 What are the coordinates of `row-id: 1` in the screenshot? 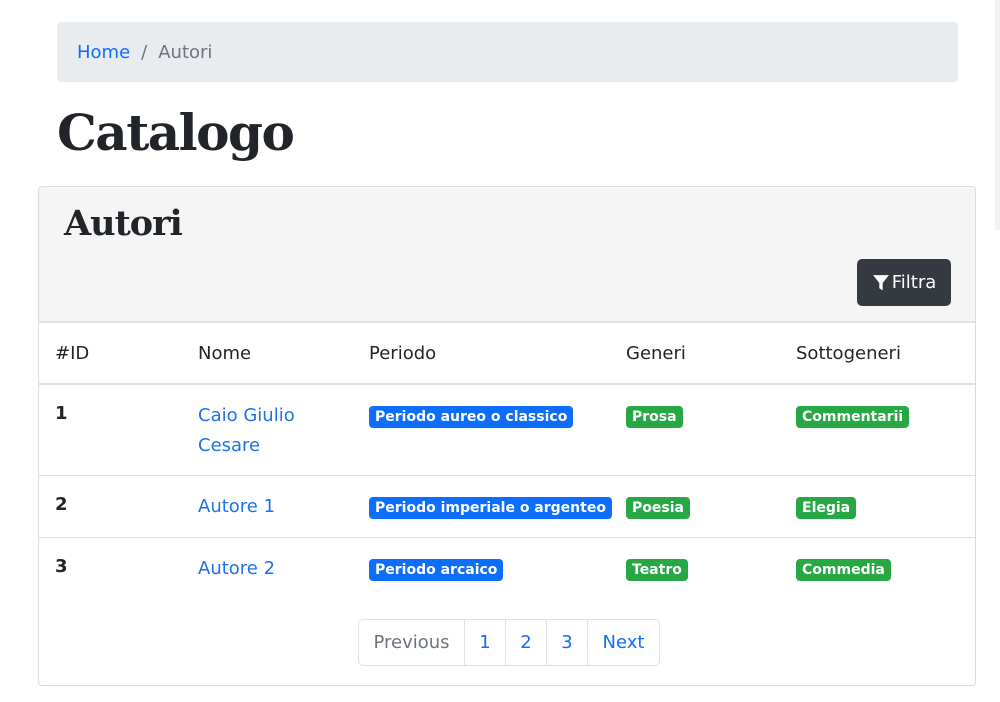 It's located at (61, 413).